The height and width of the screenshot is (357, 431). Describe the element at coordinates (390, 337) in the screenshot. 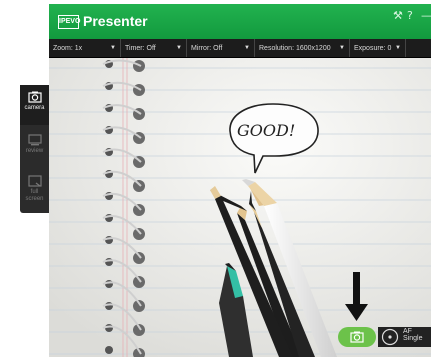

I see `focus-icon` at that location.